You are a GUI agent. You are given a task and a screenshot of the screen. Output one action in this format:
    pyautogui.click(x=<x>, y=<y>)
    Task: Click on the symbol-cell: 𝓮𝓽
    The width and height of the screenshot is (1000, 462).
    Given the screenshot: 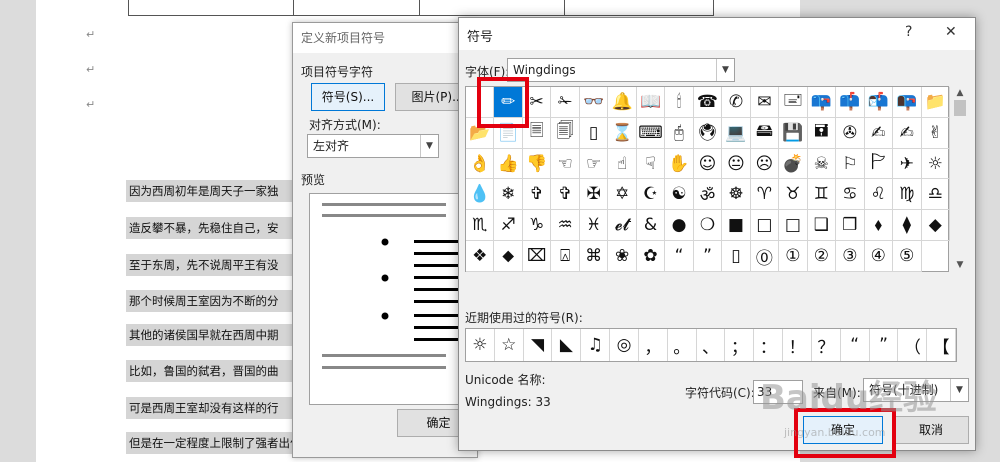 What is the action you would take?
    pyautogui.click(x=622, y=226)
    